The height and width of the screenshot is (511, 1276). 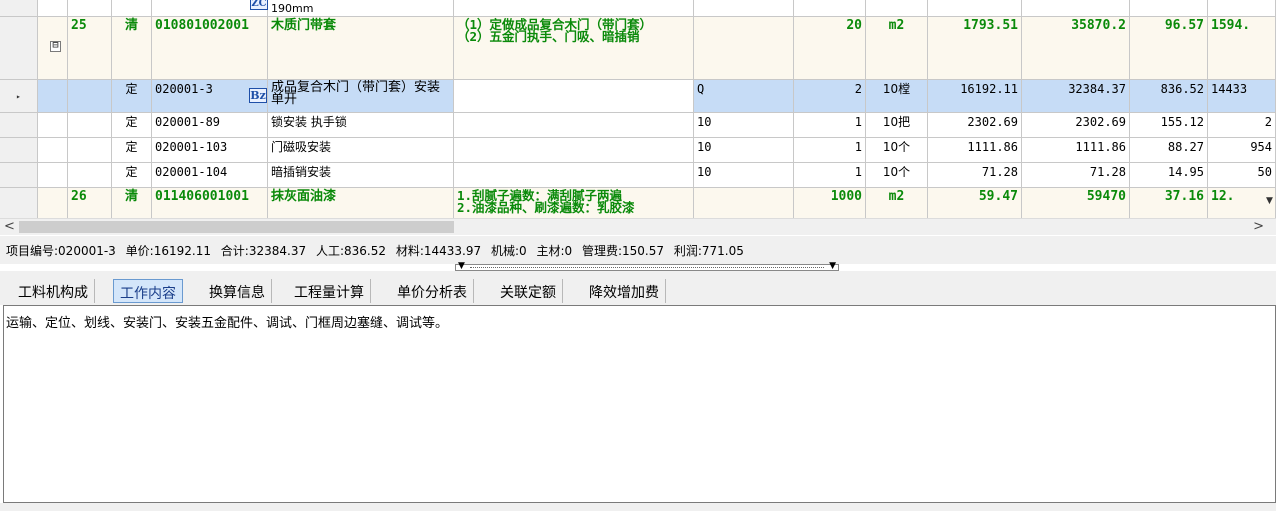 What do you see at coordinates (975, 150) in the screenshot?
I see `price-cell: 1111.86` at bounding box center [975, 150].